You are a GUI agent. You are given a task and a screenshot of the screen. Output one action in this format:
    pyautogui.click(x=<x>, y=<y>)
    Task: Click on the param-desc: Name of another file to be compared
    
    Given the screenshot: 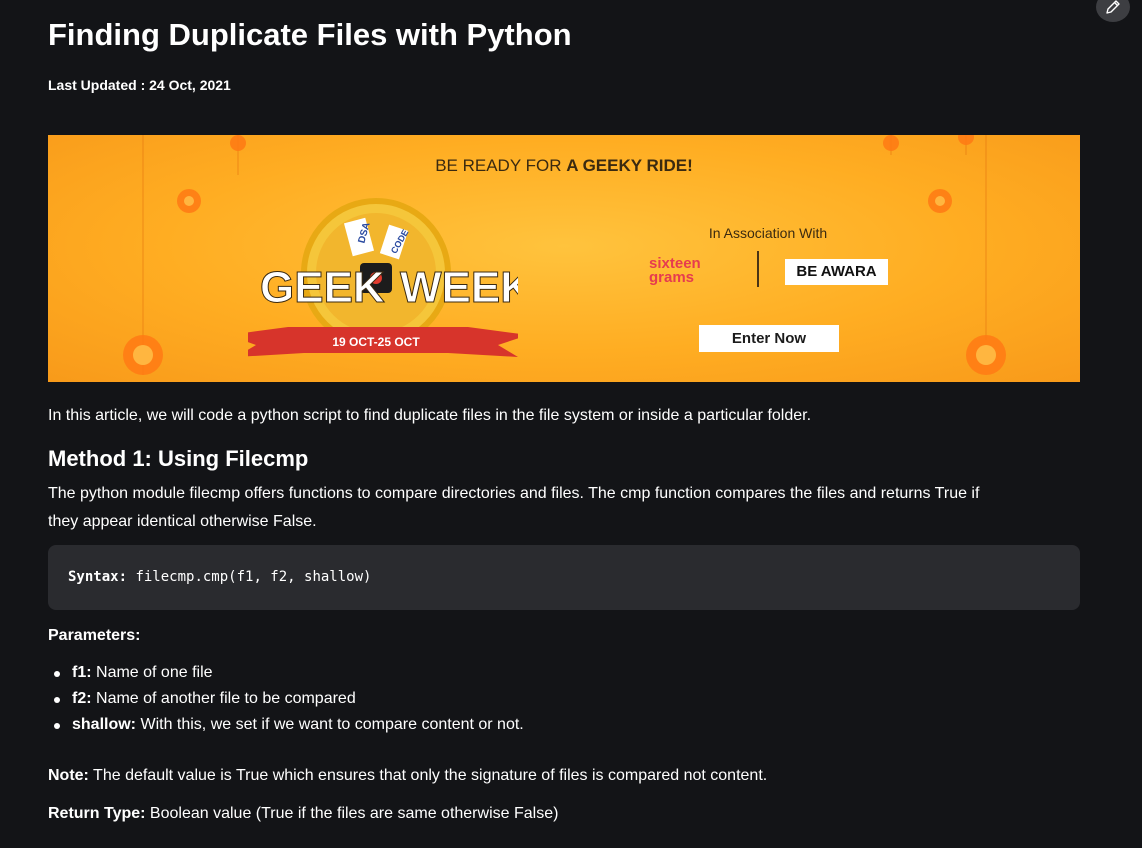 What is the action you would take?
    pyautogui.click(x=223, y=698)
    